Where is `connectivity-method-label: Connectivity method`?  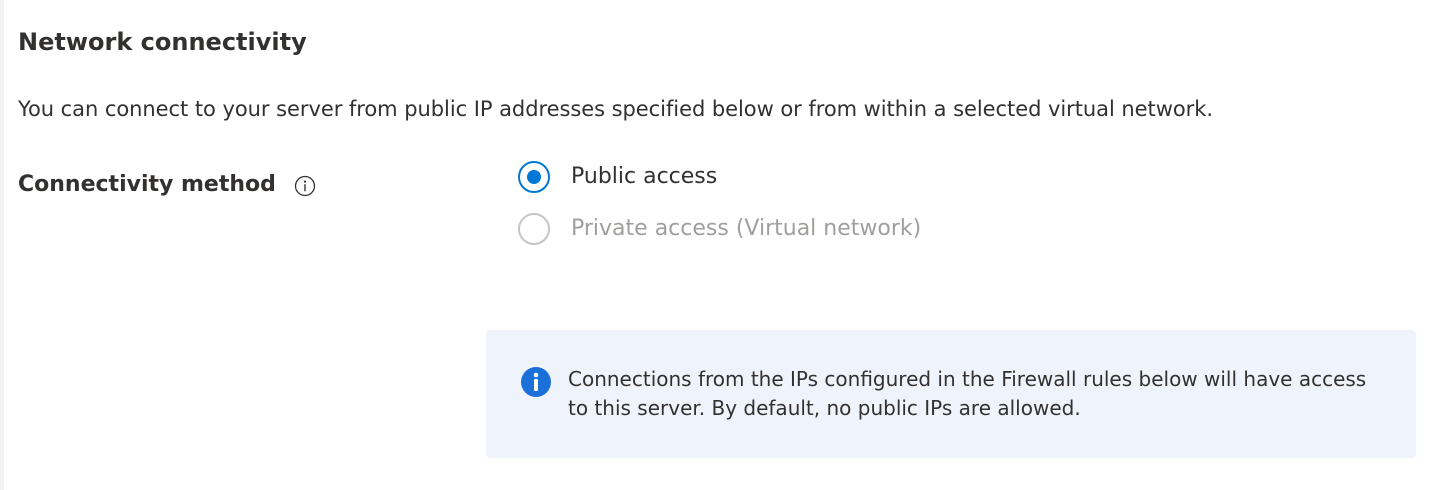 connectivity-method-label: Connectivity method is located at coordinates (167, 185).